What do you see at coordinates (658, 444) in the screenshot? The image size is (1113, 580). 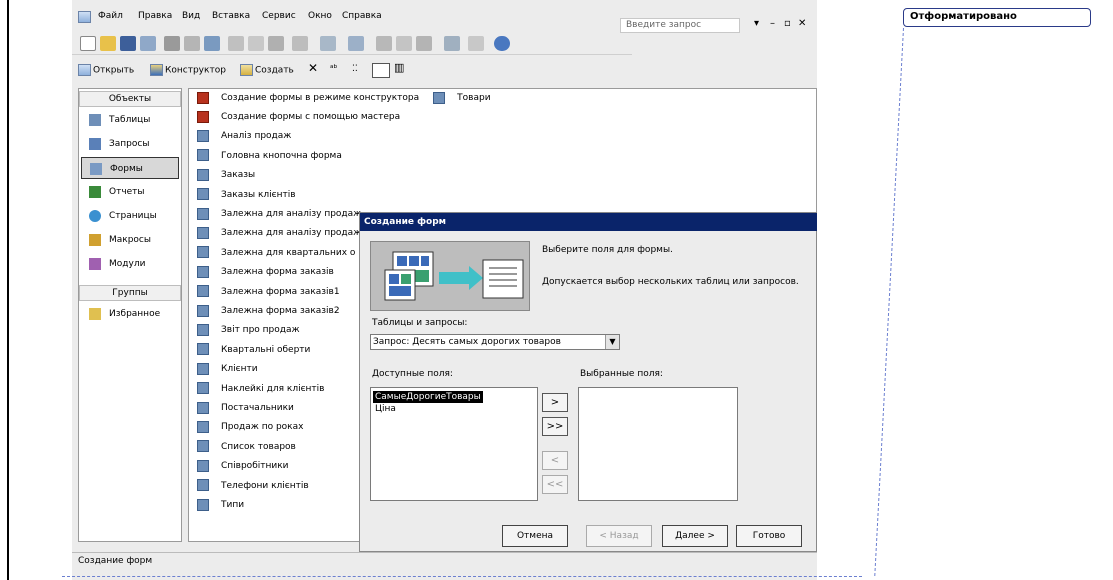 I see `selected-fields-list` at bounding box center [658, 444].